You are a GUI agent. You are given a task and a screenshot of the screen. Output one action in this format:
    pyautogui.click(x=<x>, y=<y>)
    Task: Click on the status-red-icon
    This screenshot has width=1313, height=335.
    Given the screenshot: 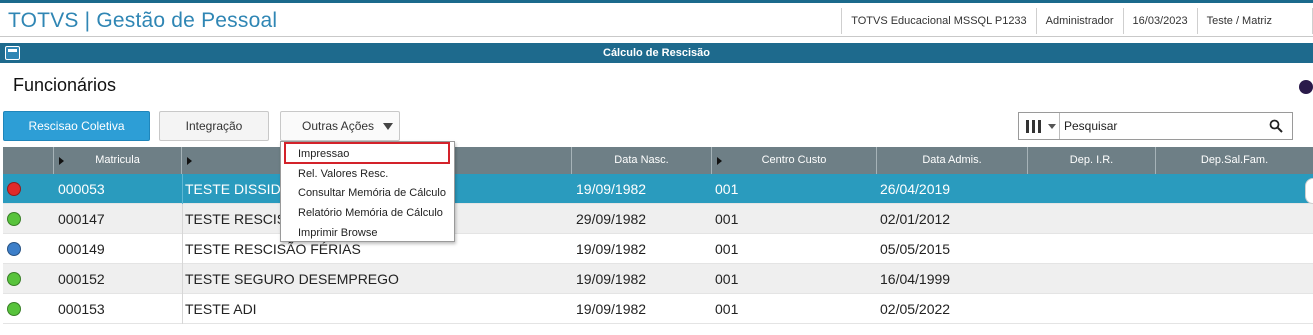 What is the action you would take?
    pyautogui.click(x=14, y=189)
    